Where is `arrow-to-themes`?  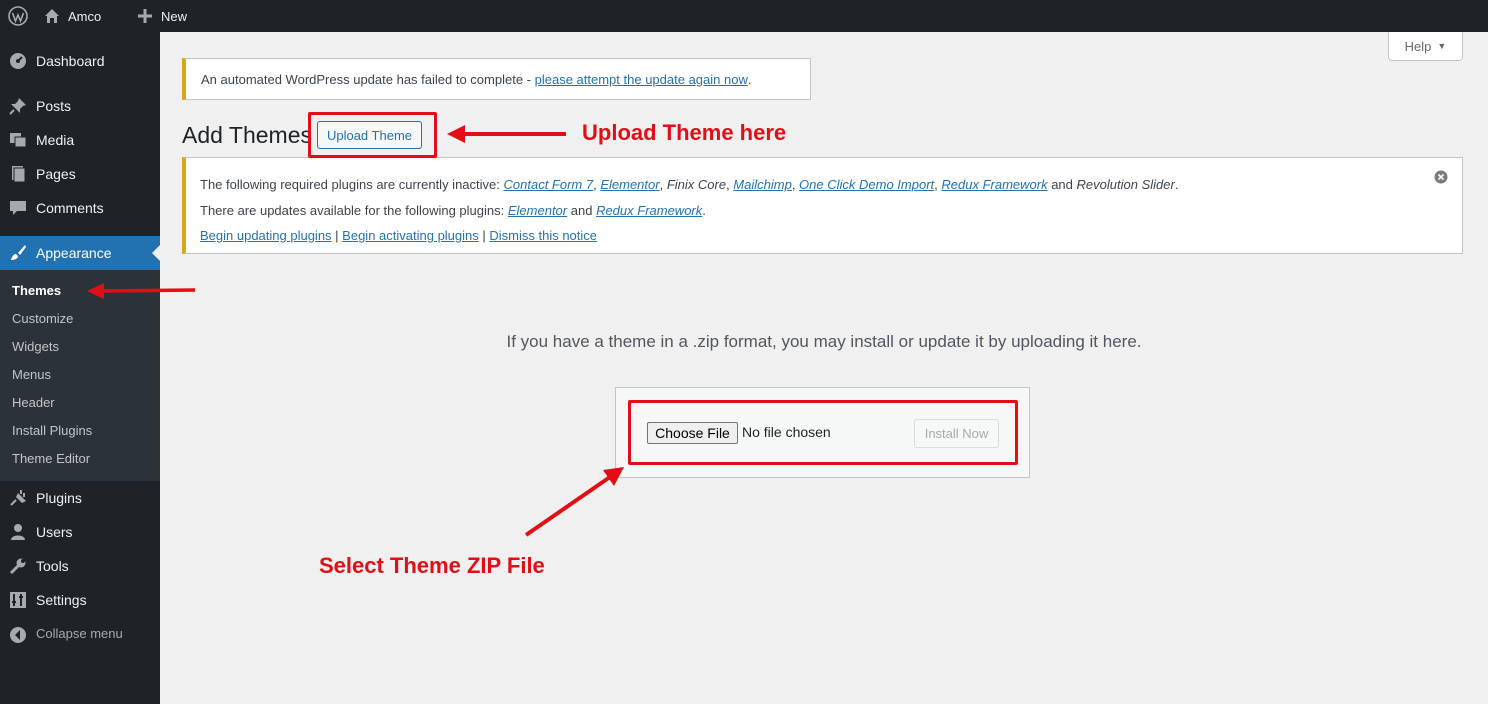 arrow-to-themes is located at coordinates (141, 291).